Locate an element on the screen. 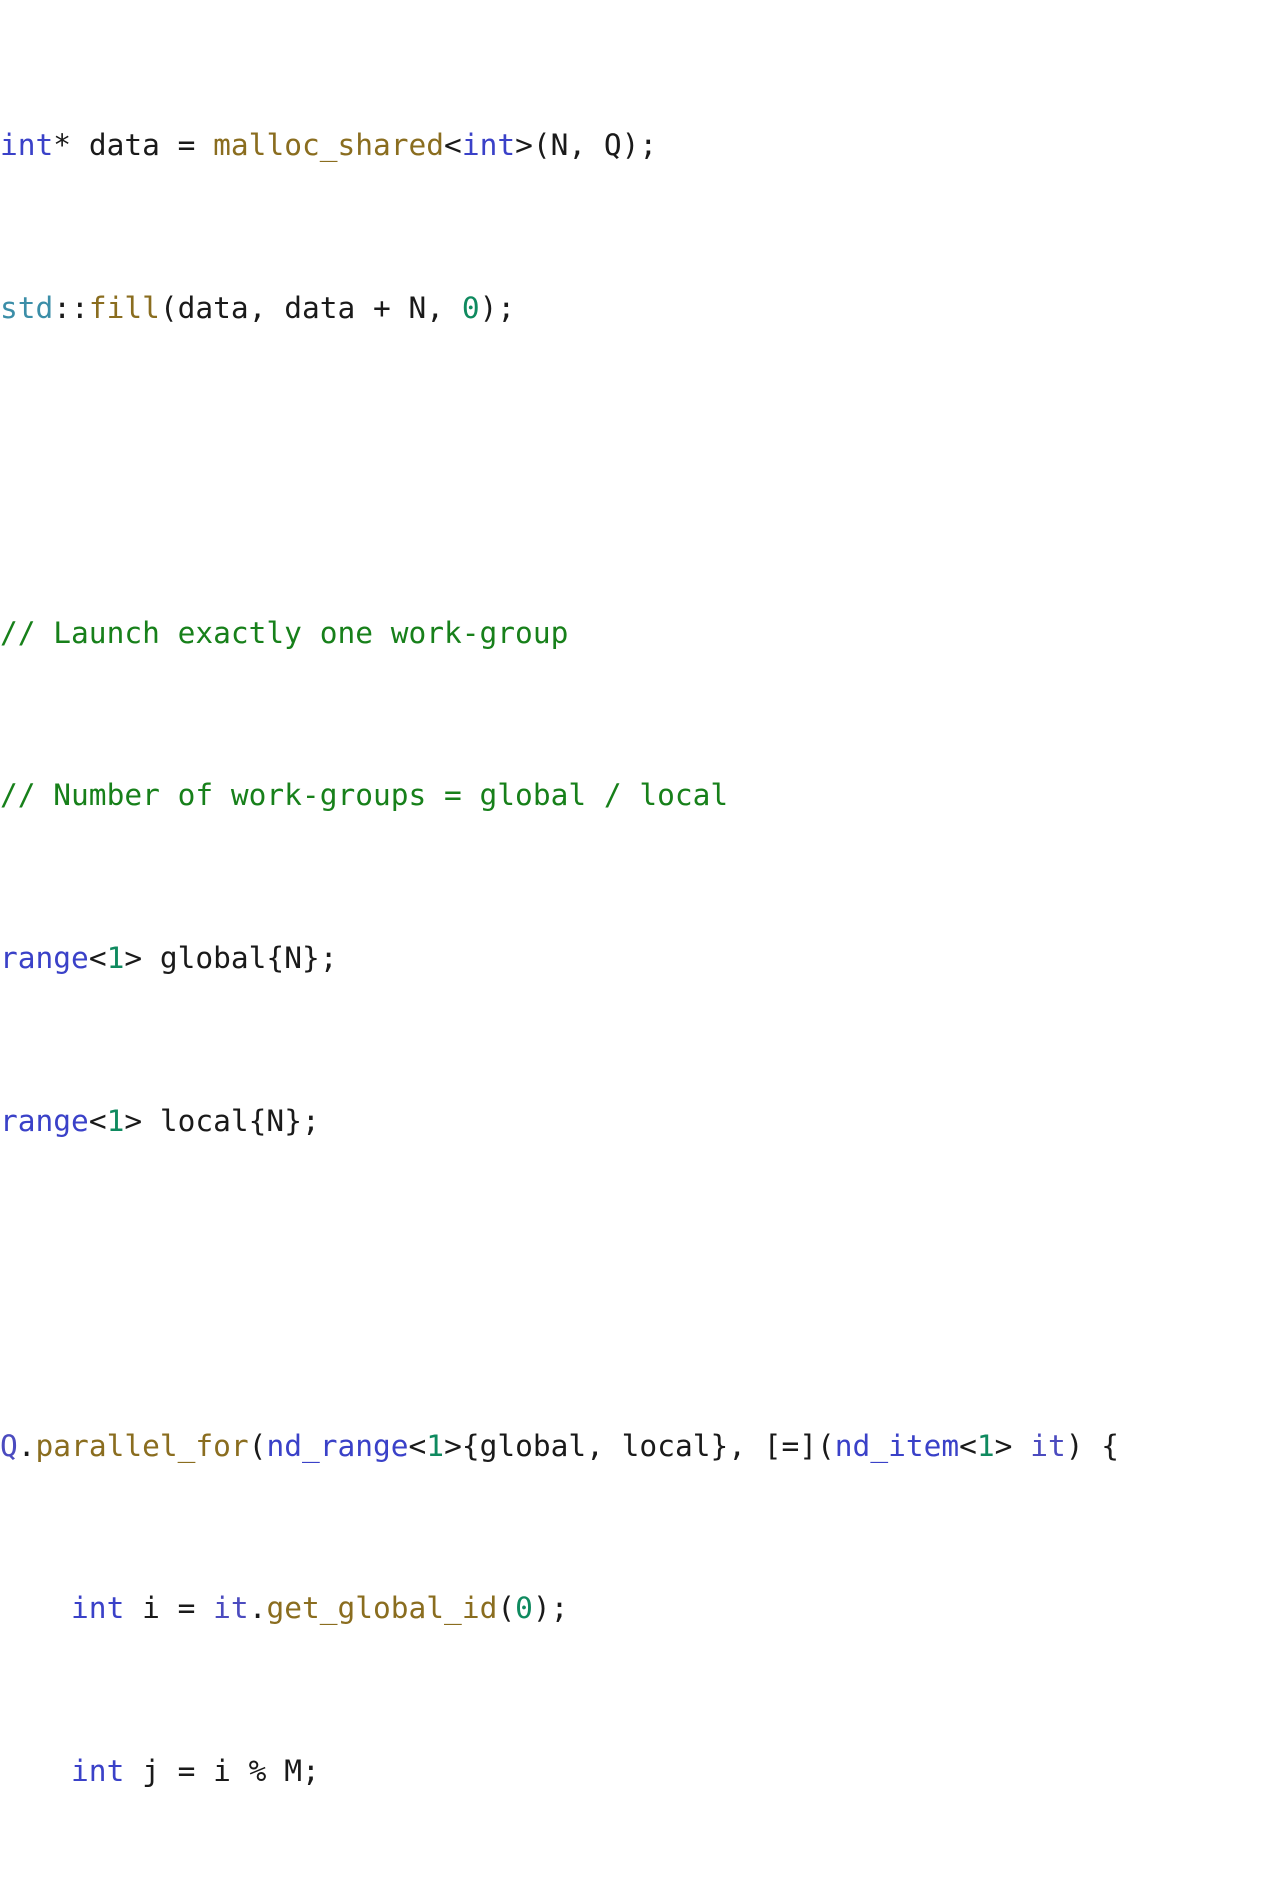 This screenshot has width=1263, height=1892. token-plain: * data = is located at coordinates (133, 144).